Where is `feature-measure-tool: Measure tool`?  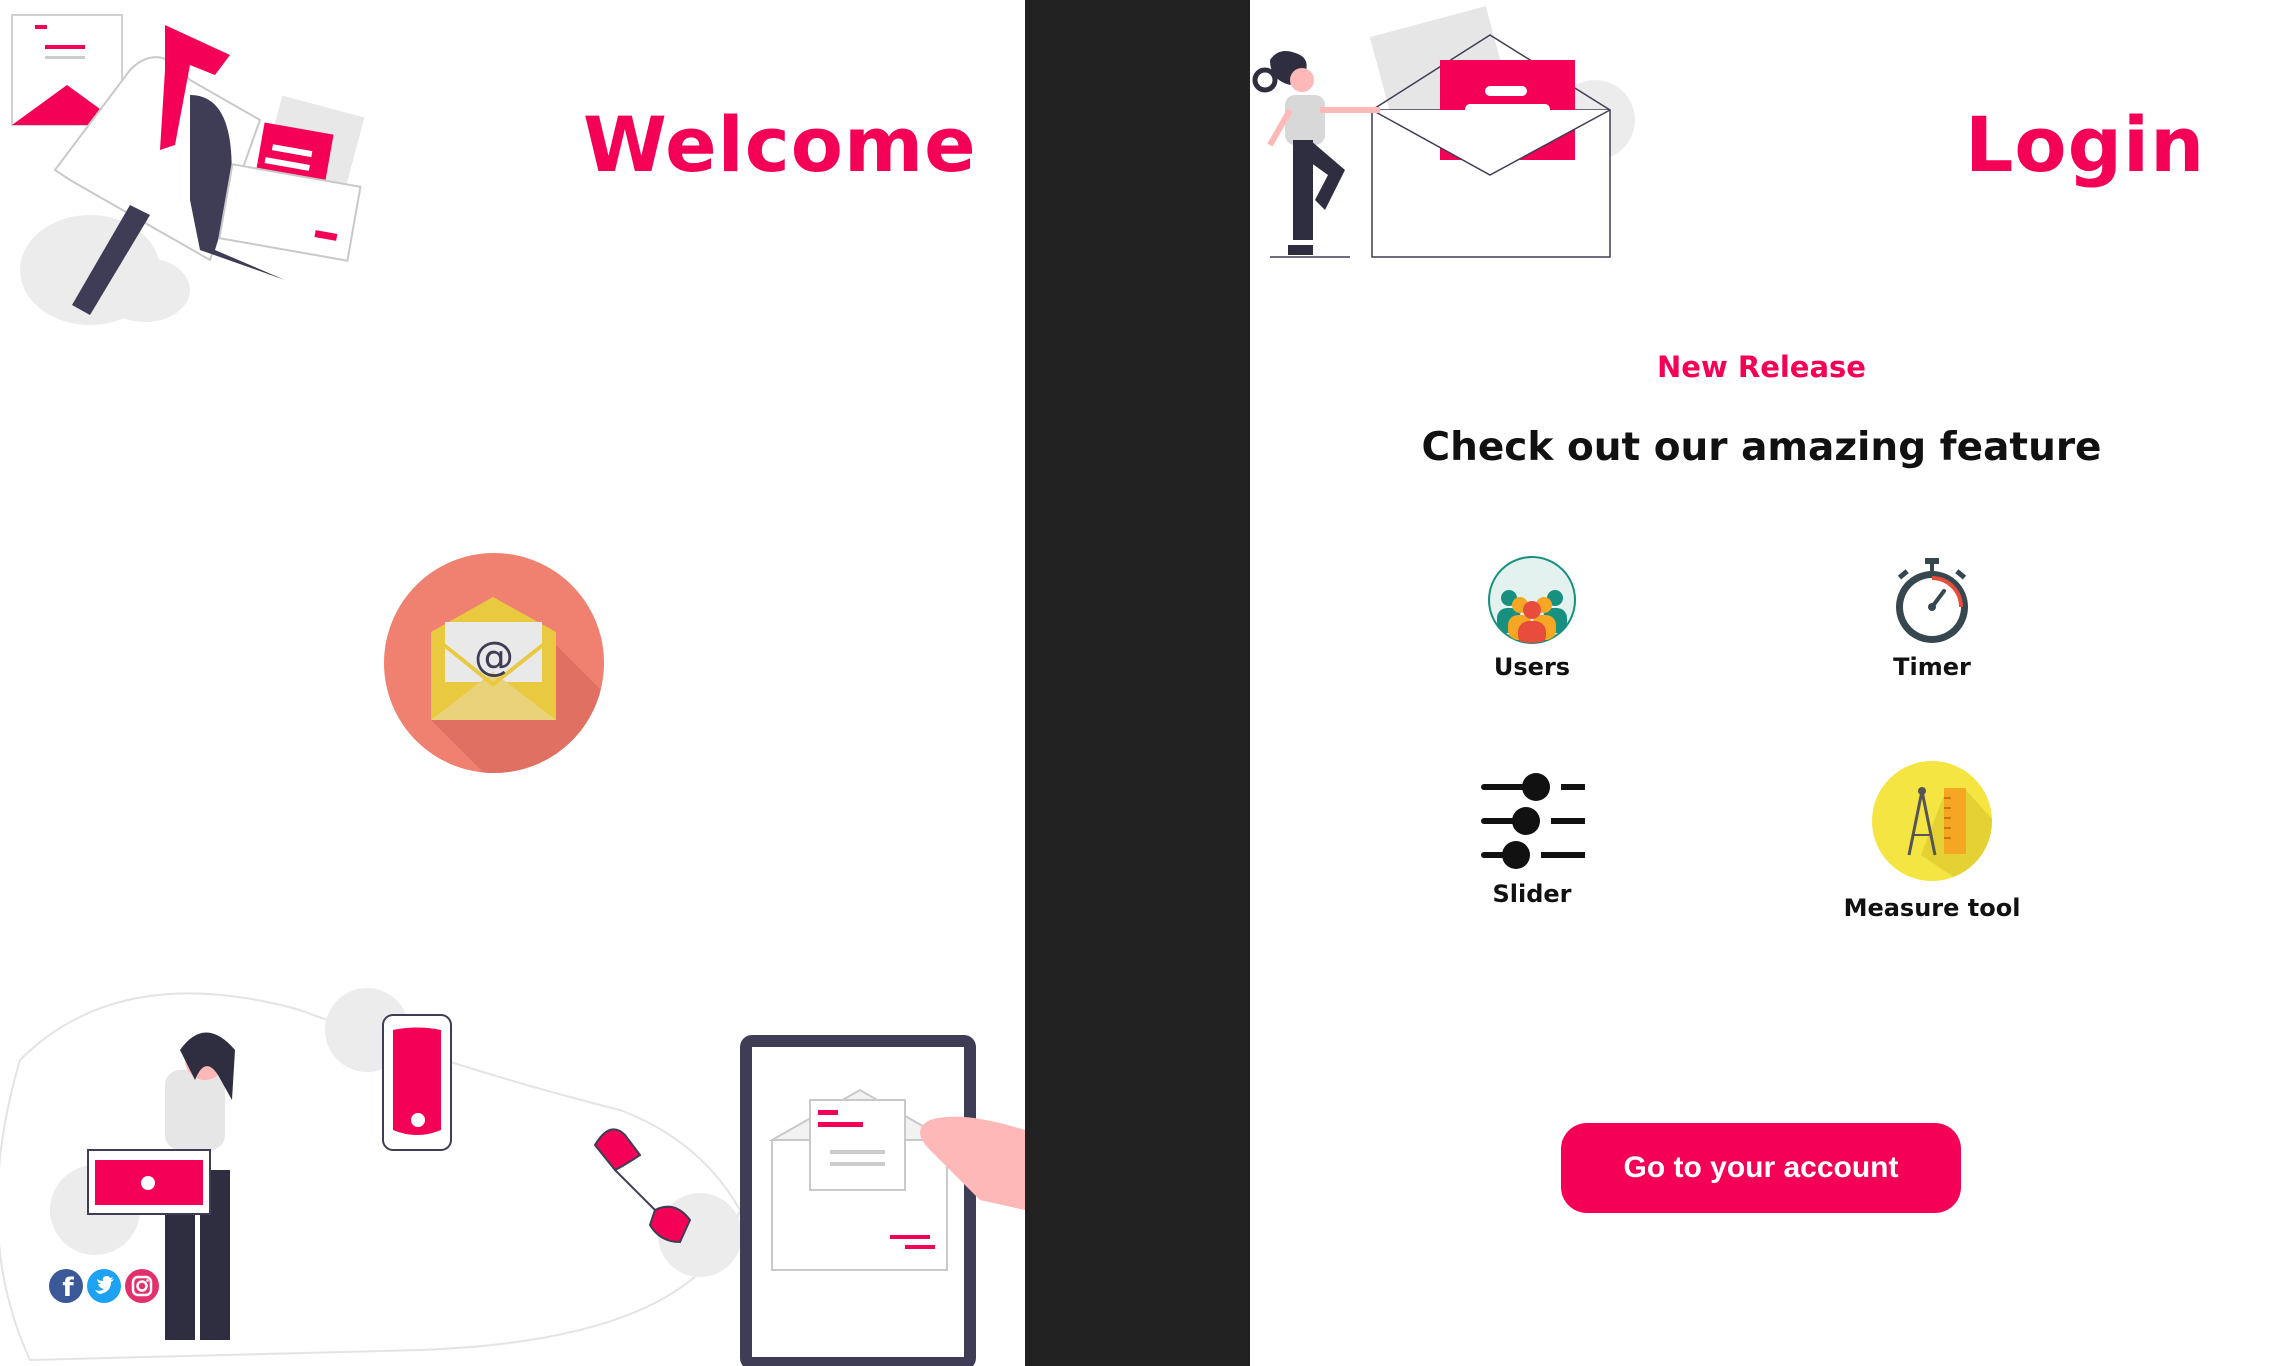
feature-measure-tool: Measure tool is located at coordinates (1932, 841).